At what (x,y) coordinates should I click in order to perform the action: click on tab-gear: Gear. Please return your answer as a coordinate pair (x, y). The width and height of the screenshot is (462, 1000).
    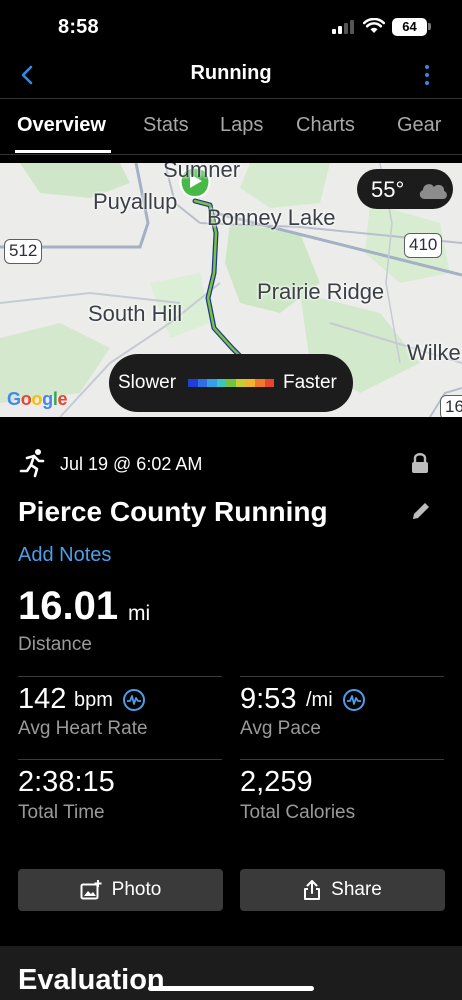
    Looking at the image, I should click on (419, 125).